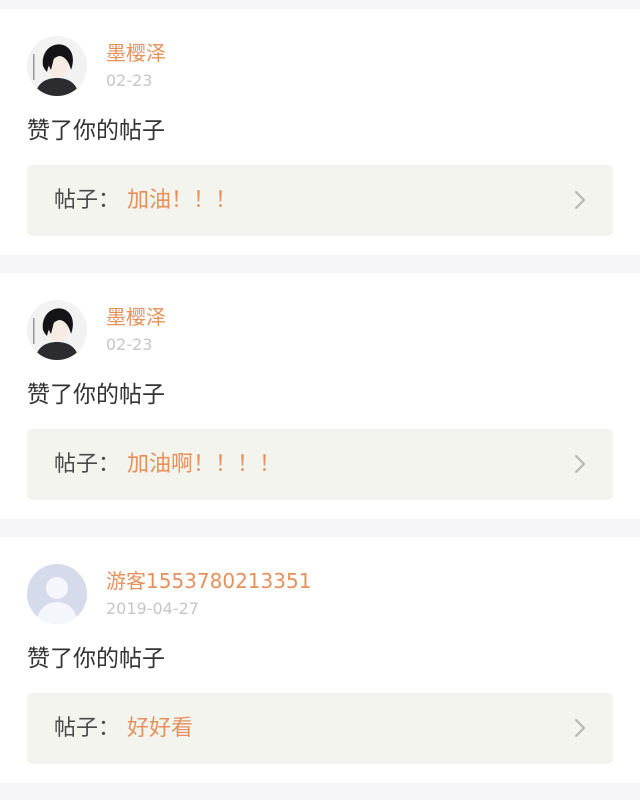  What do you see at coordinates (152, 608) in the screenshot?
I see `timestamp: 2019-04-27` at bounding box center [152, 608].